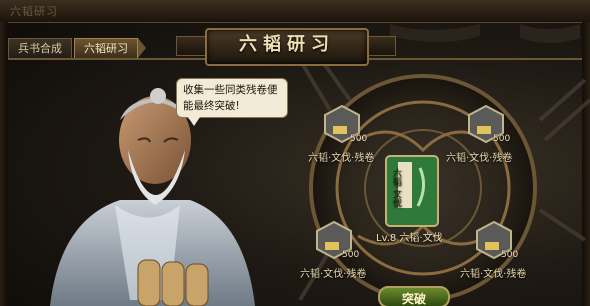 The width and height of the screenshot is (590, 306). What do you see at coordinates (409, 238) in the screenshot?
I see `center-level-label: Lv.8 六韬·文伐` at bounding box center [409, 238].